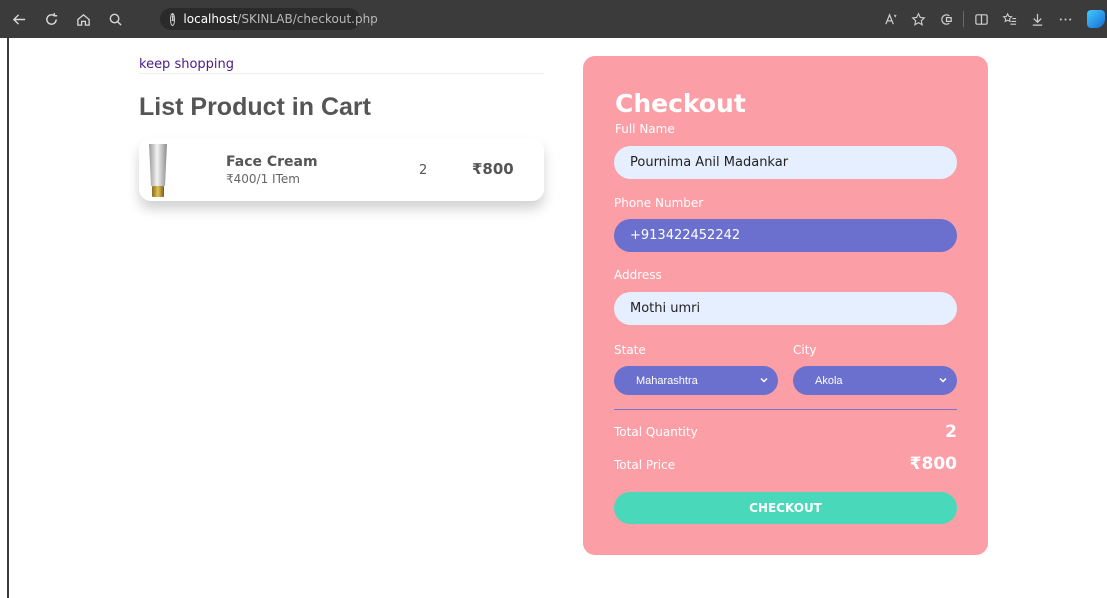 Image resolution: width=1107 pixels, height=598 pixels. What do you see at coordinates (645, 465) in the screenshot?
I see `total-price-label: Total Price` at bounding box center [645, 465].